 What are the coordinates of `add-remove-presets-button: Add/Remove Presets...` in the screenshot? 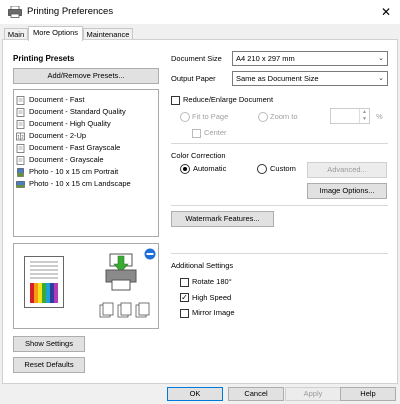 It's located at (86, 76).